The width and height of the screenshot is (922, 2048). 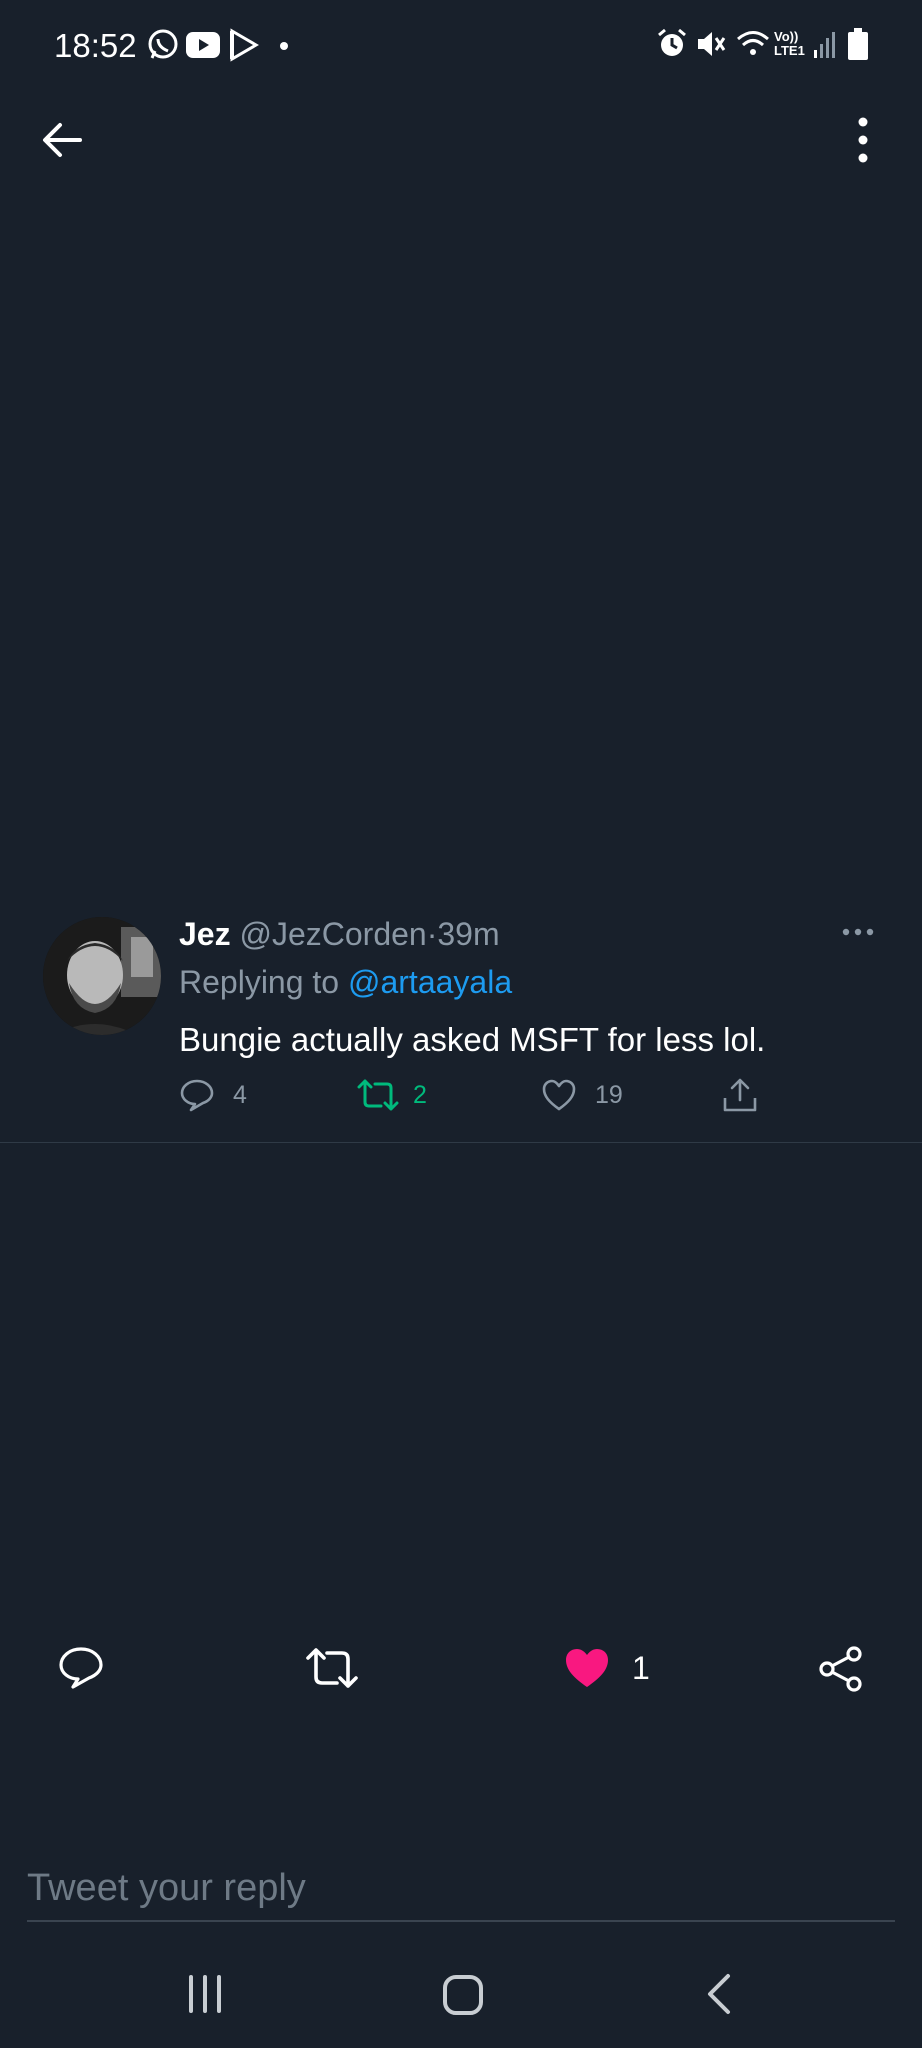 I want to click on retweet-count: 2, so click(x=420, y=1095).